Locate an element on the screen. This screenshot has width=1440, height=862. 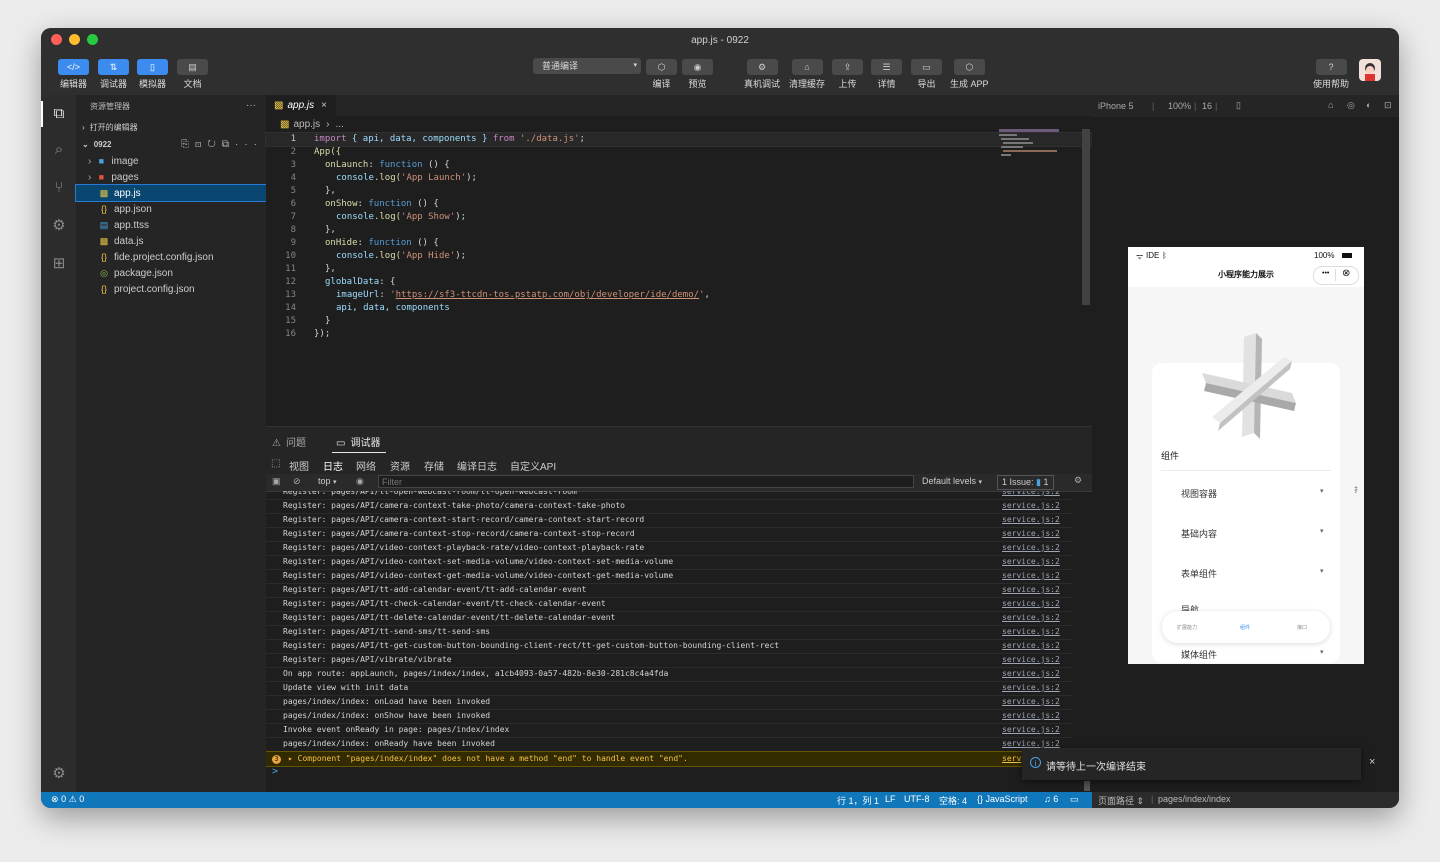
tab-problems: ⚠ 问题 is located at coordinates (289, 441).